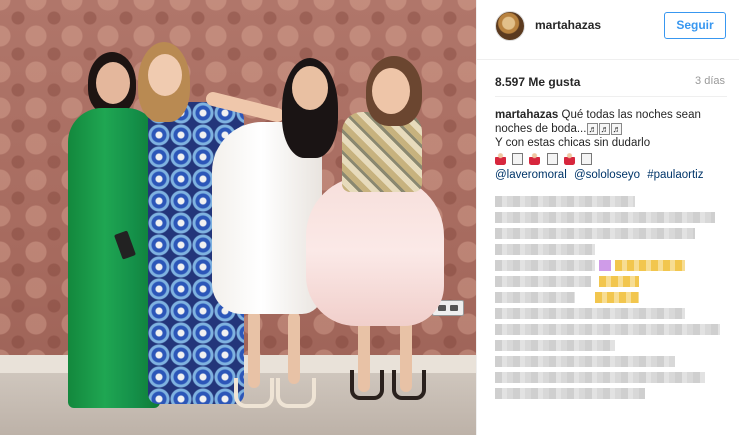 The height and width of the screenshot is (435, 739). Describe the element at coordinates (611, 159) in the screenshot. I see `emoji-row` at that location.